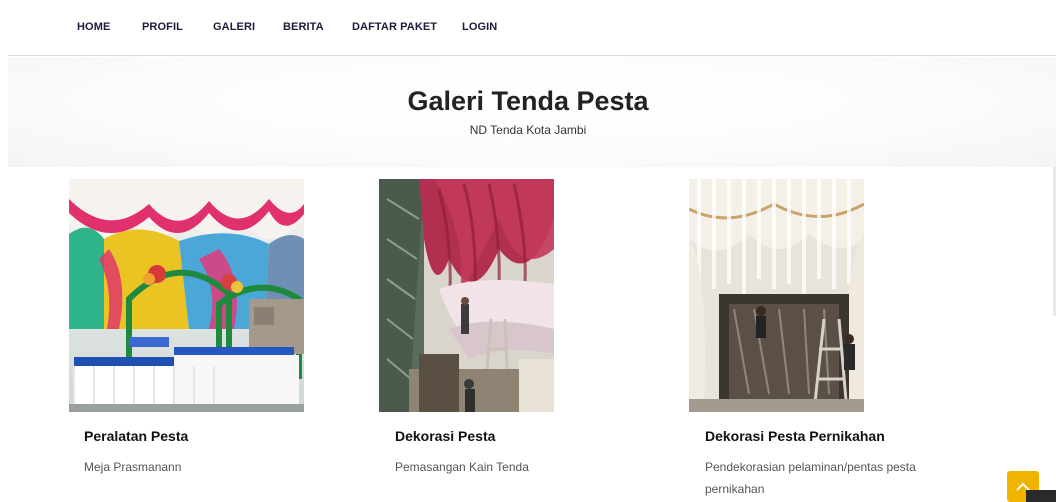 This screenshot has width=1056, height=502. Describe the element at coordinates (776, 295) in the screenshot. I see `gallery-image-dekorasi-pesta-pernikahan` at that location.